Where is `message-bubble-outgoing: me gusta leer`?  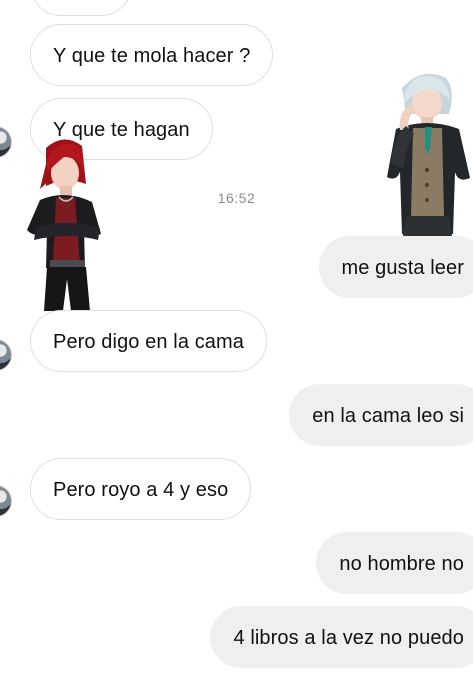 message-bubble-outgoing: me gusta leer is located at coordinates (395, 267).